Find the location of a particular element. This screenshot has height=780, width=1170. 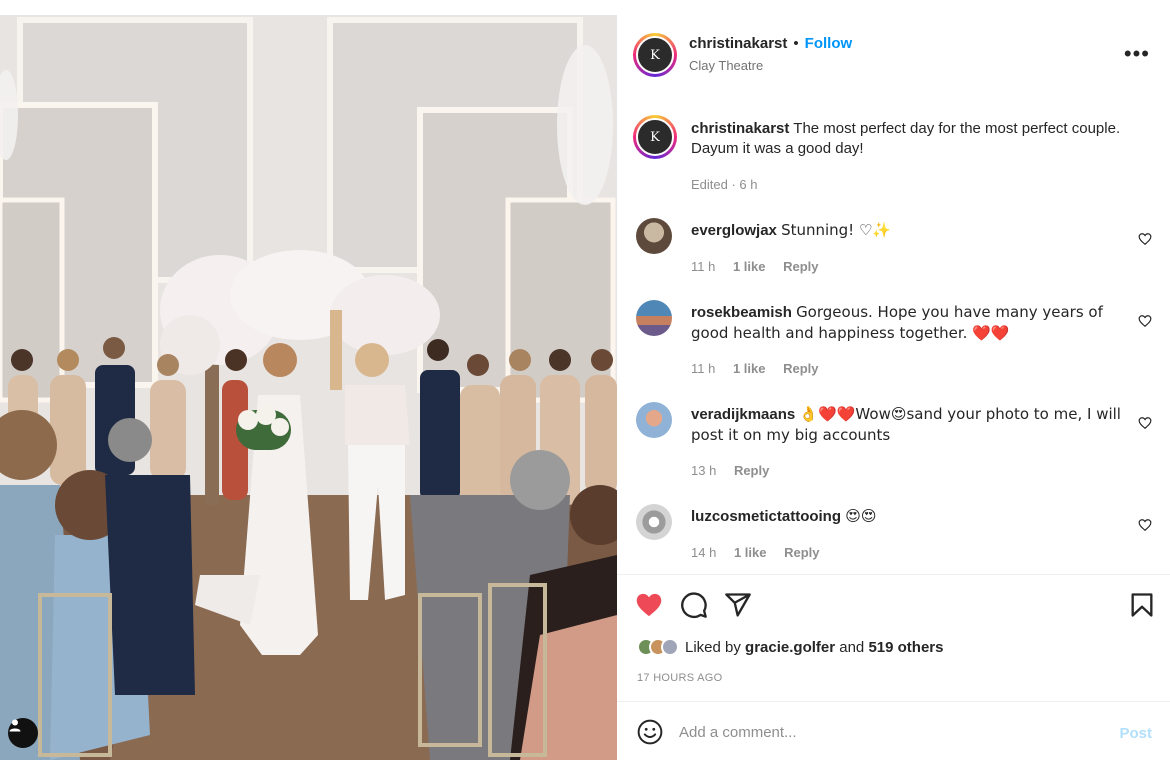

comment-text: everglowjax Stunning! ♡✨ is located at coordinates (906, 230).